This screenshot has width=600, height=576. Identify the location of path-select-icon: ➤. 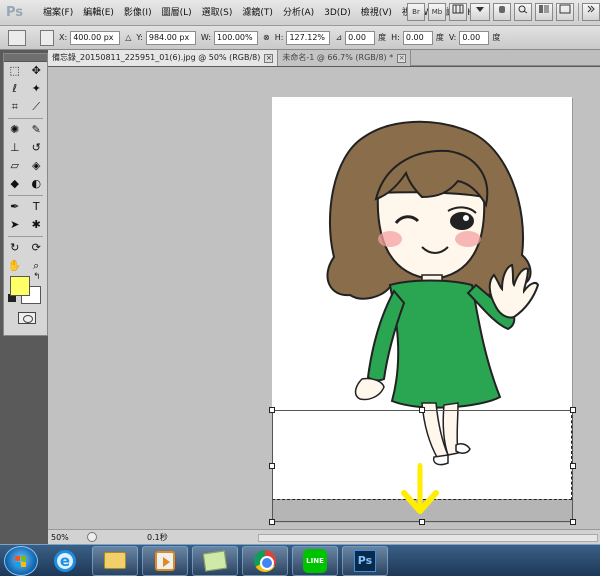
(15, 225).